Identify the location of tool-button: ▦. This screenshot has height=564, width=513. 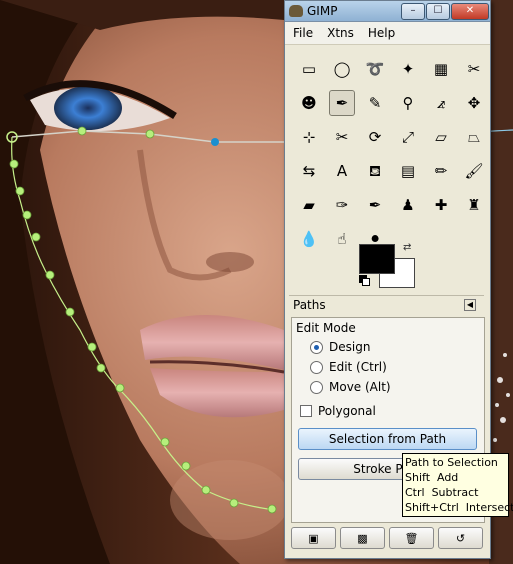
(441, 69).